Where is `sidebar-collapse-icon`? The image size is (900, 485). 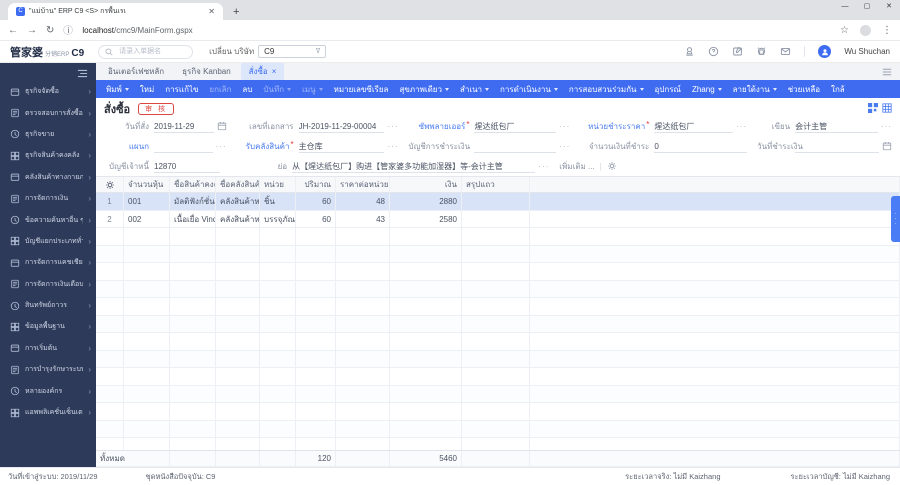
sidebar-collapse-icon is located at coordinates (48, 72).